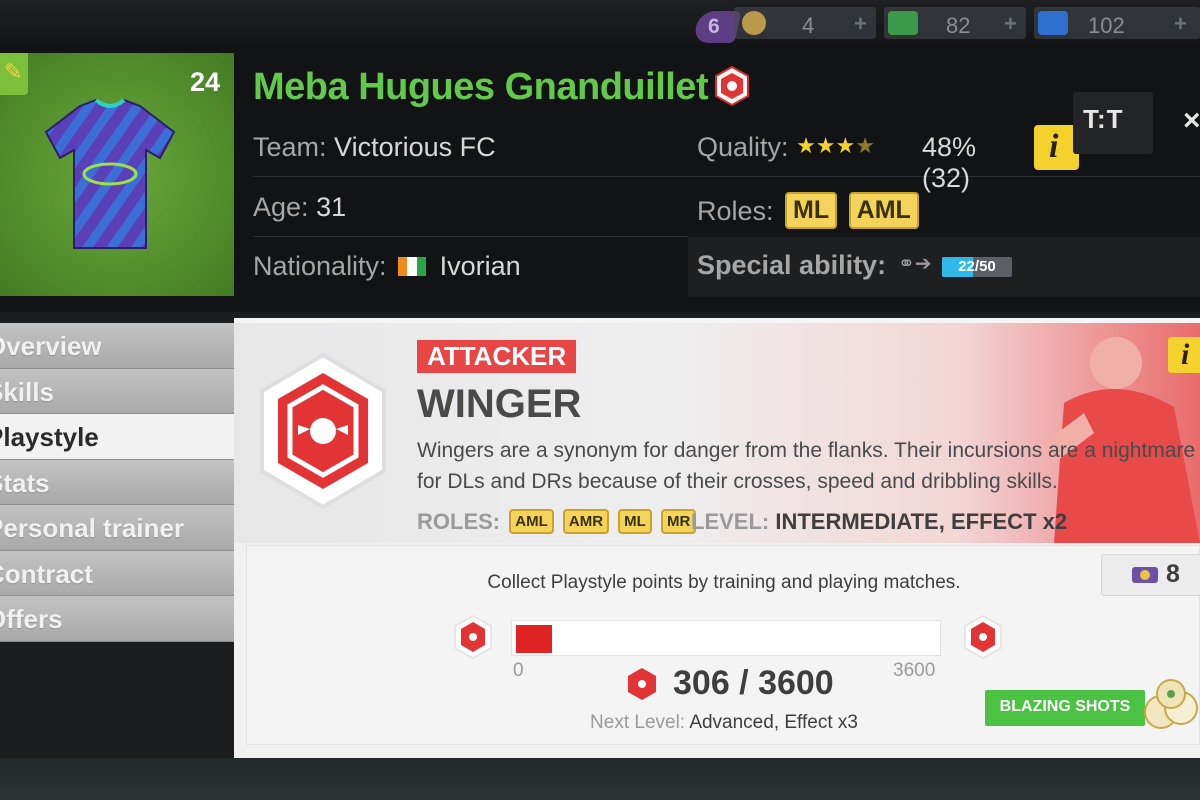 The height and width of the screenshot is (800, 1200). Describe the element at coordinates (49, 437) in the screenshot. I see `sidebar-item-label: Playstyle` at that location.